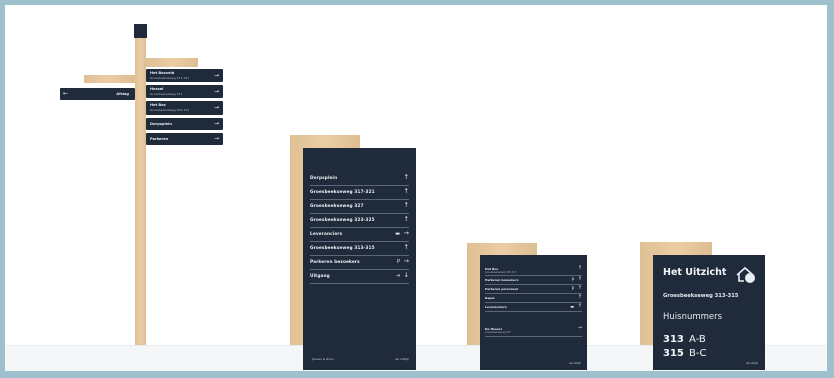 This screenshot has width=834, height=378. Describe the element at coordinates (184, 139) in the screenshot. I see `fingerpost-arm: Parkeren →` at that location.